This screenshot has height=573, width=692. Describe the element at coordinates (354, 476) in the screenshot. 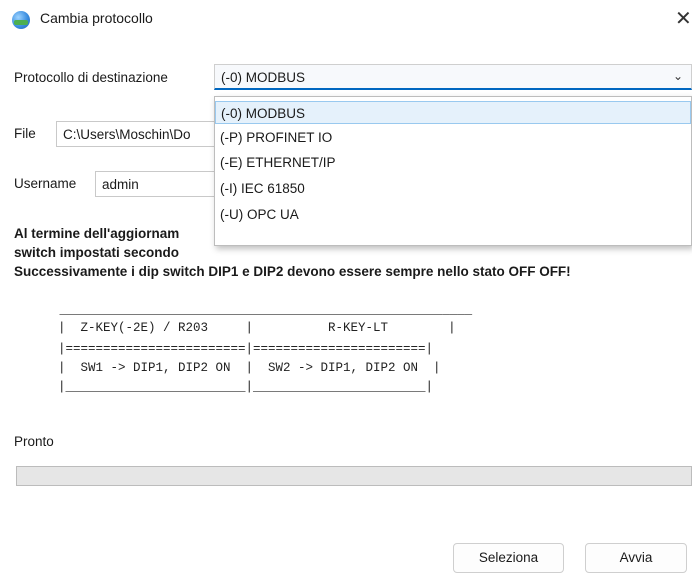

I see `progress-bar` at that location.